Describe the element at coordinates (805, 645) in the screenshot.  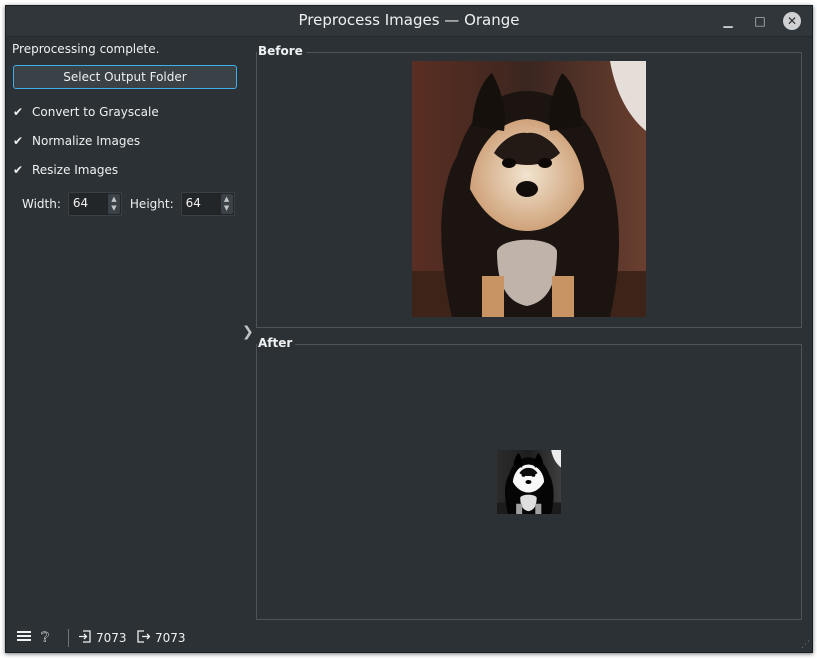
I see `resize-grip-icon: ⋰` at that location.